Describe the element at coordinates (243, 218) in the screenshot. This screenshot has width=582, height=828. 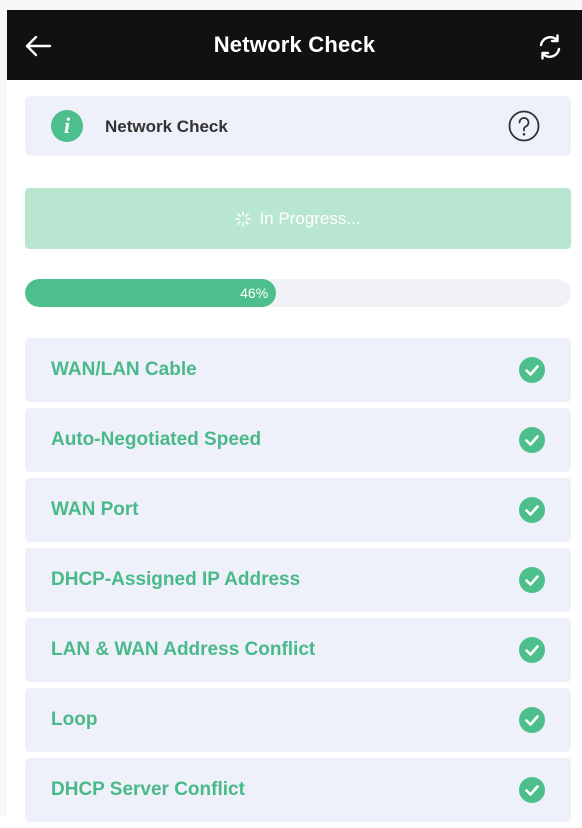
I see `spinner-icon` at that location.